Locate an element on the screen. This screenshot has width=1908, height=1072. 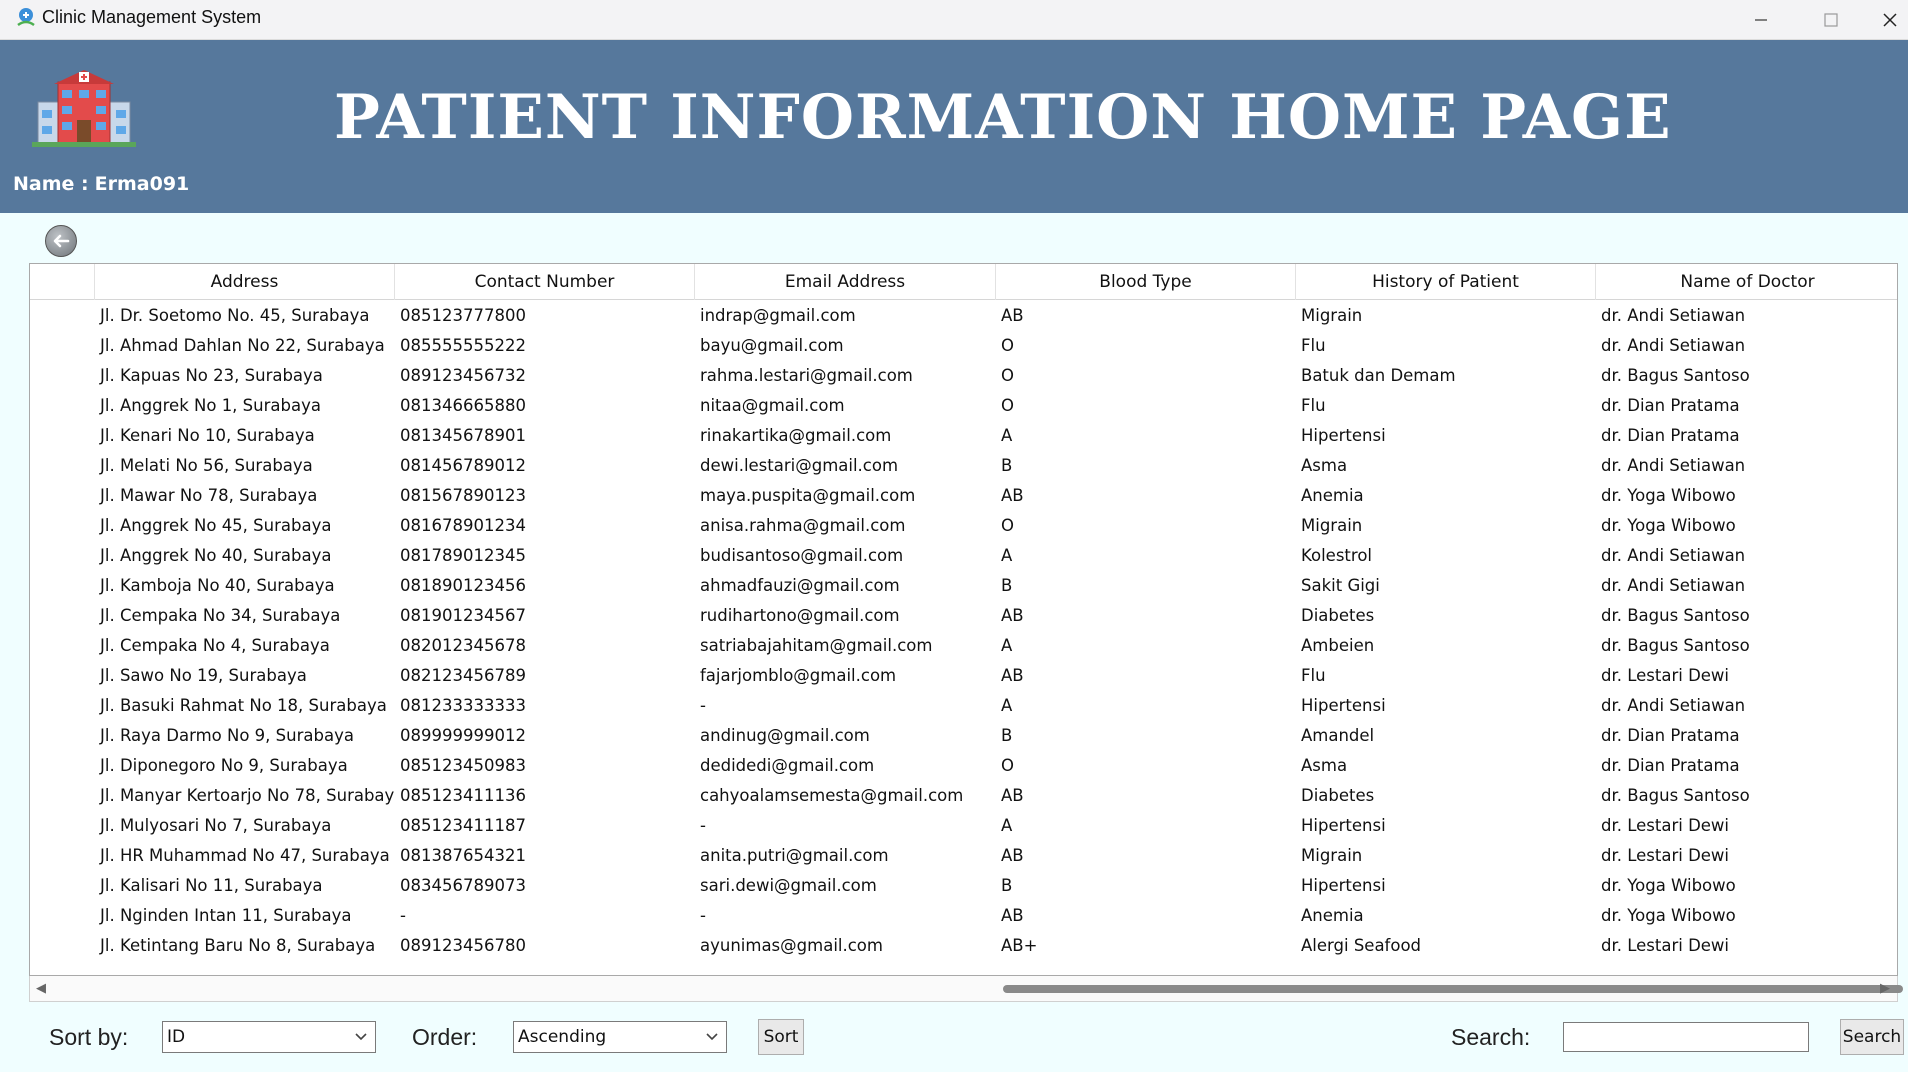
cell-history-of-patient: Flu is located at coordinates (1313, 345).